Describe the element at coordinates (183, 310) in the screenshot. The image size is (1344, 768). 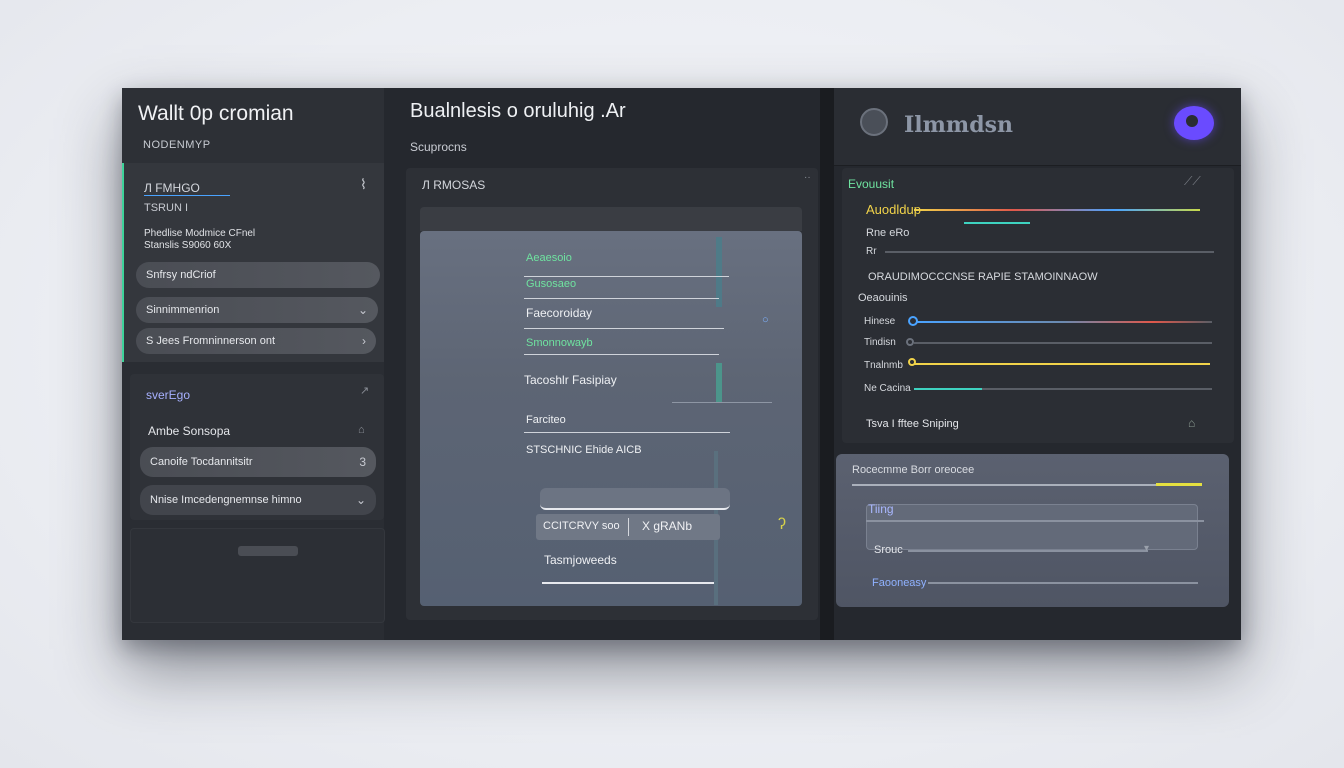
I see `sidebar-item-label: Sinnimmenrion` at that location.